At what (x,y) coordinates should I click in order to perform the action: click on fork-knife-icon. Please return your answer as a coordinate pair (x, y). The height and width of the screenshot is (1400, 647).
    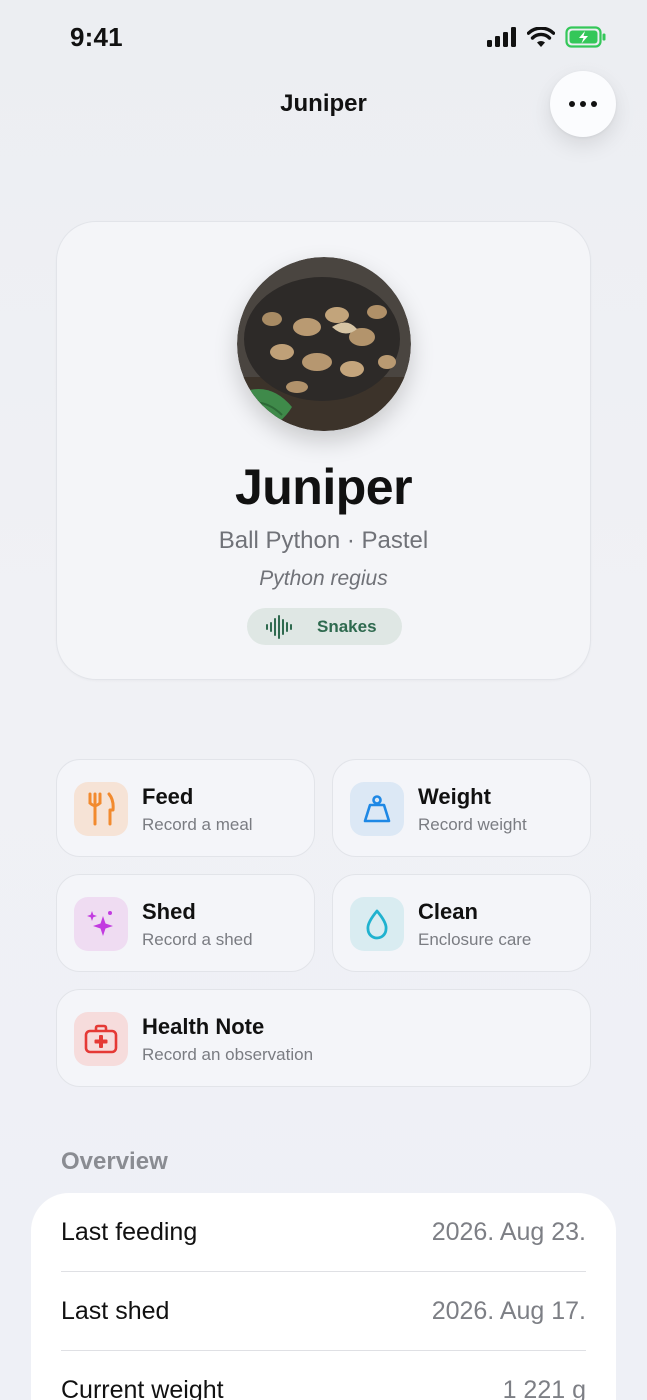
    Looking at the image, I should click on (101, 809).